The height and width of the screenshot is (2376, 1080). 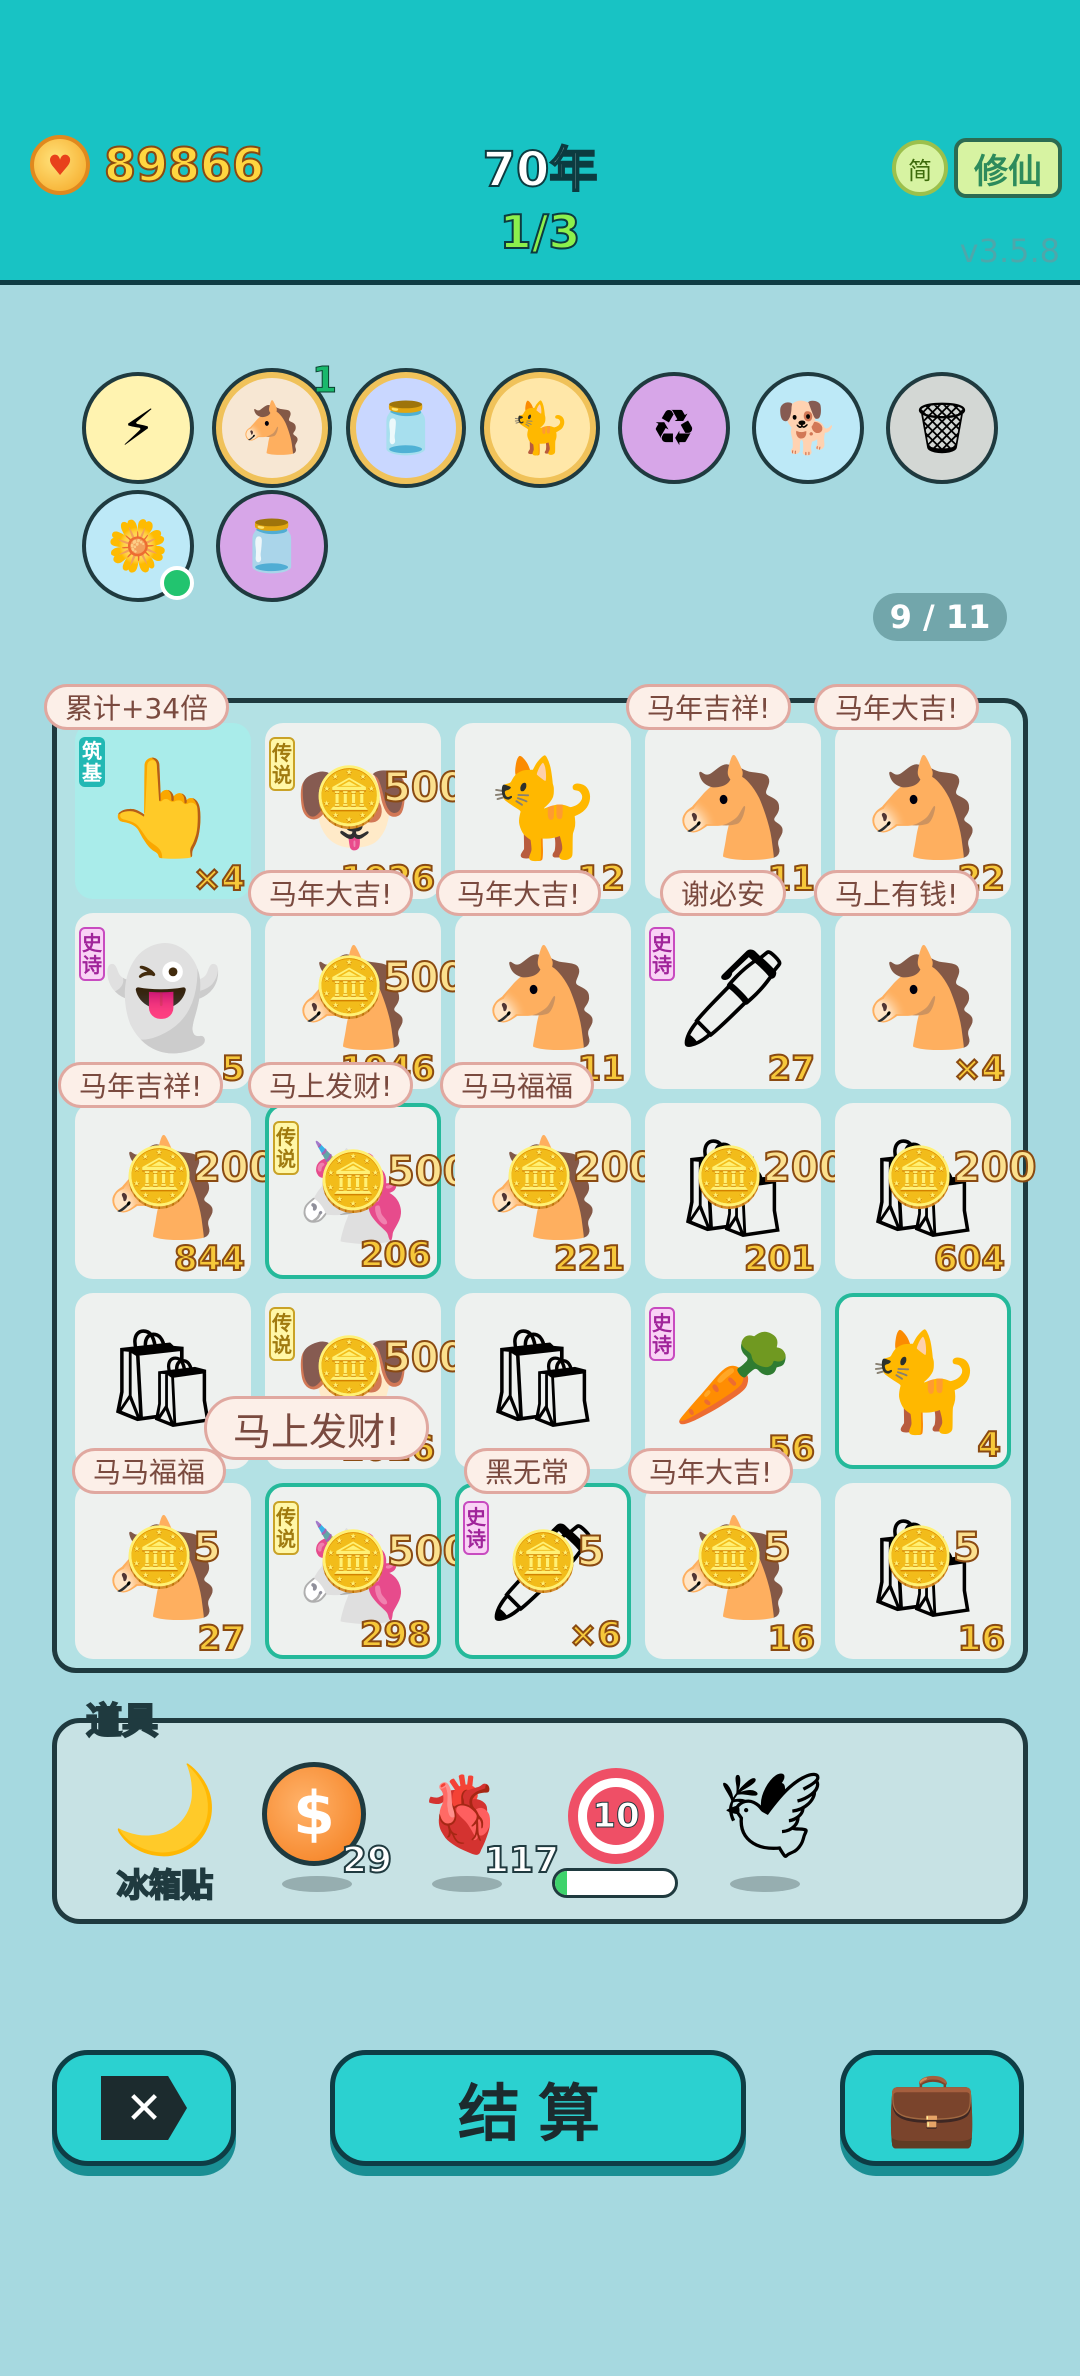 What do you see at coordinates (324, 381) in the screenshot?
I see `buff-count: 1` at bounding box center [324, 381].